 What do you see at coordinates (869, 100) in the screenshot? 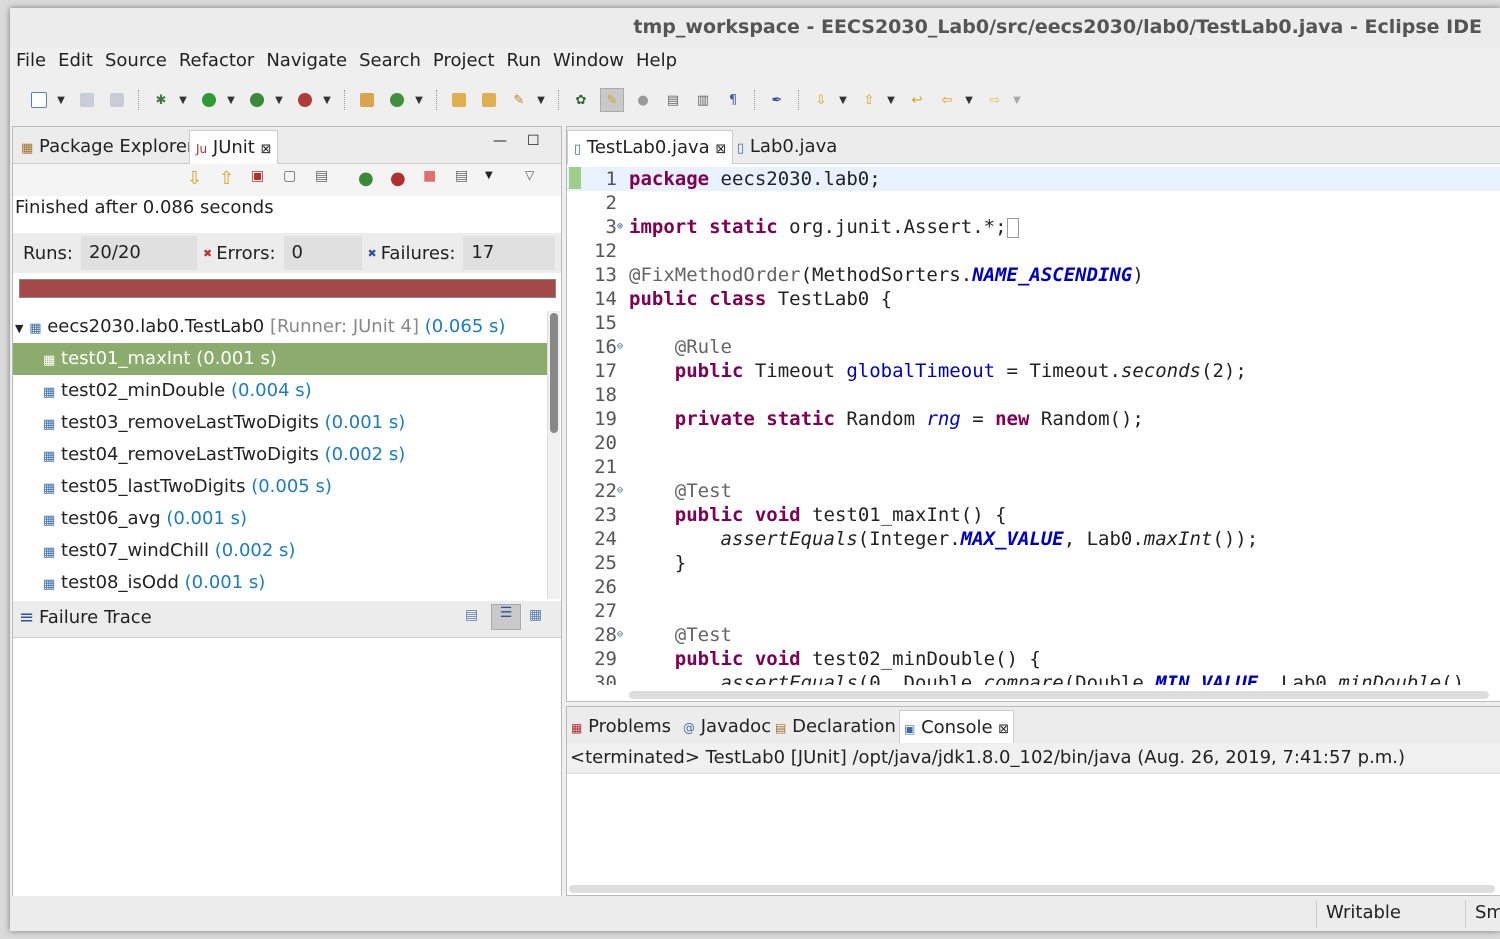
I see `previous-annotation-icon: ⇧` at bounding box center [869, 100].